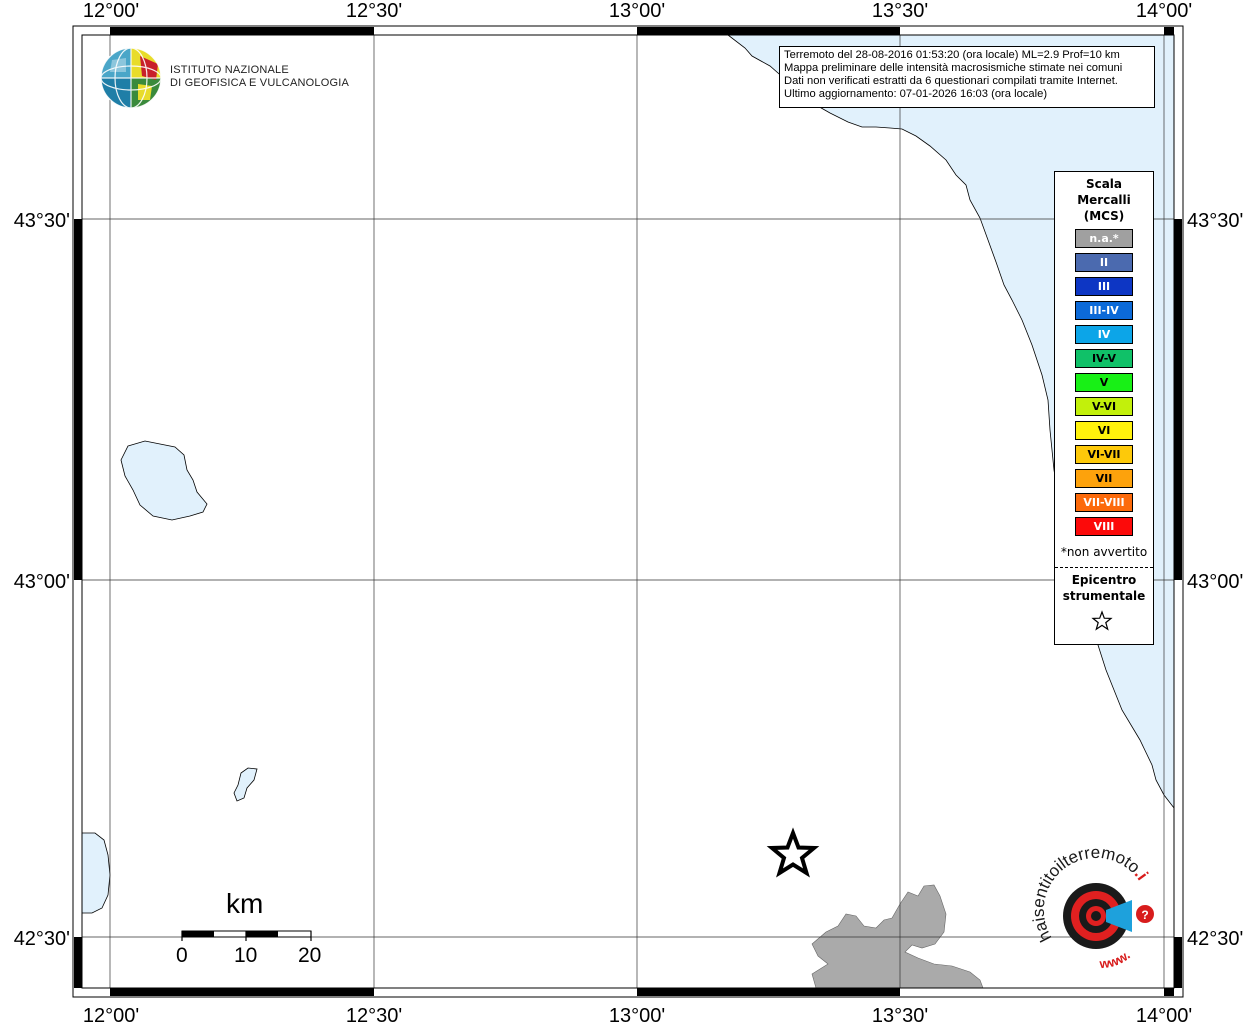 Image resolution: width=1256 pixels, height=1024 pixels. Describe the element at coordinates (111, 1014) in the screenshot. I see `bottom-lon-label: 12°00'` at that location.